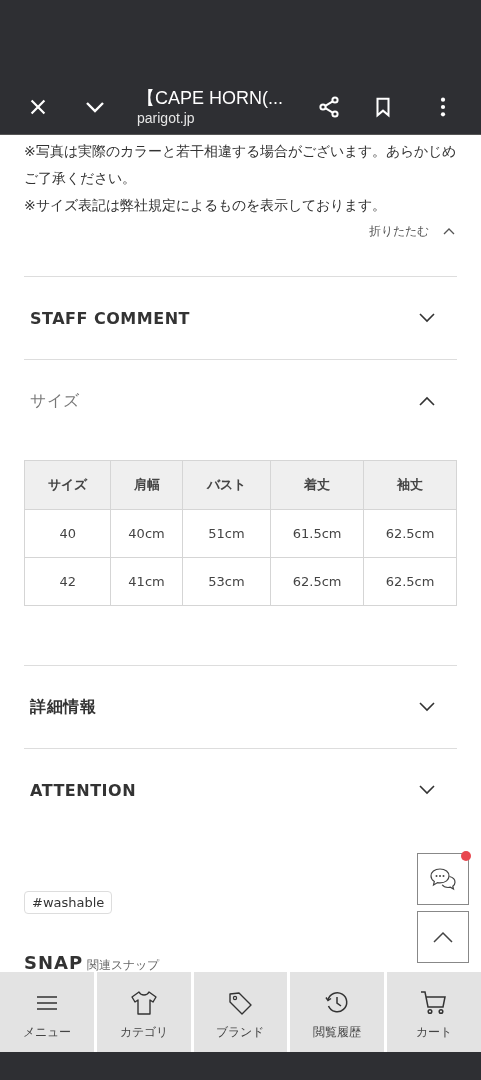  I want to click on table-cell: 61.5cm, so click(317, 533).